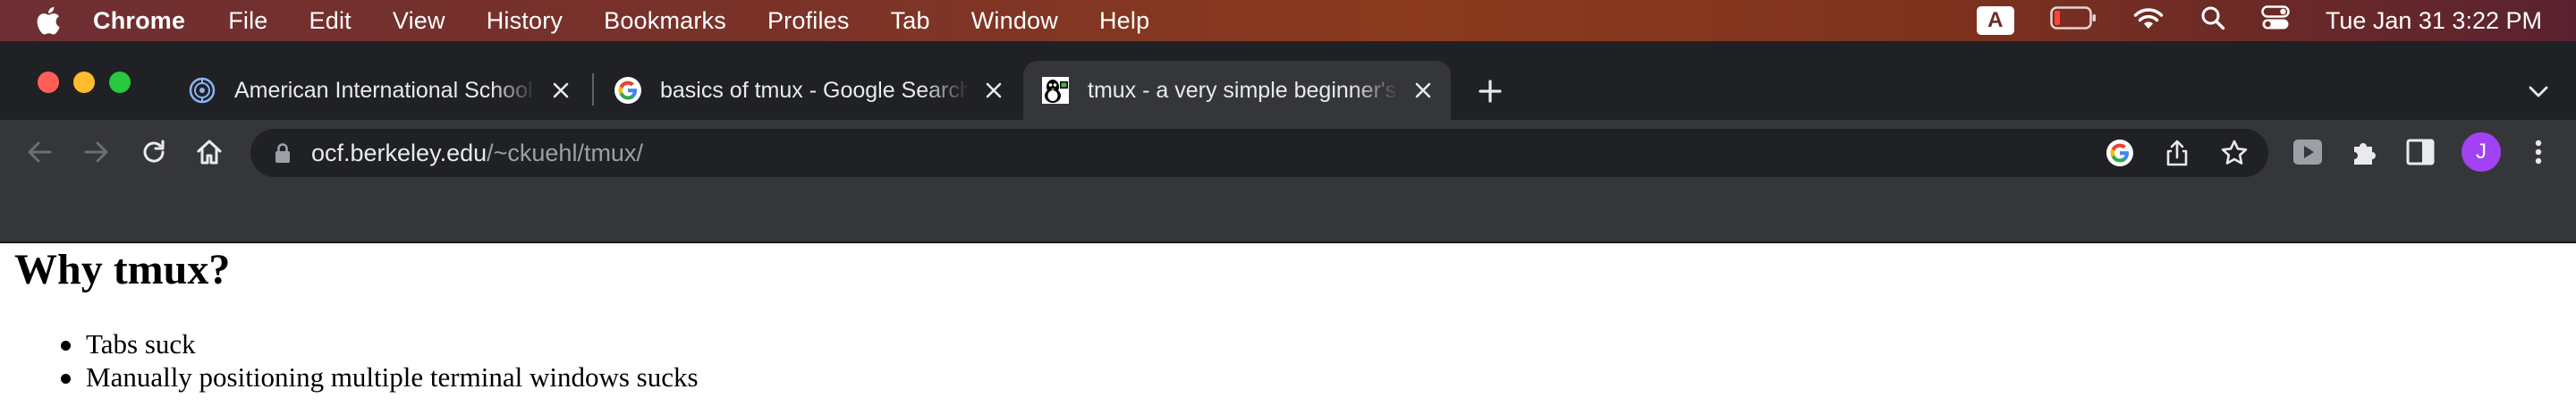  What do you see at coordinates (84, 82) in the screenshot?
I see `window-minimize-button` at bounding box center [84, 82].